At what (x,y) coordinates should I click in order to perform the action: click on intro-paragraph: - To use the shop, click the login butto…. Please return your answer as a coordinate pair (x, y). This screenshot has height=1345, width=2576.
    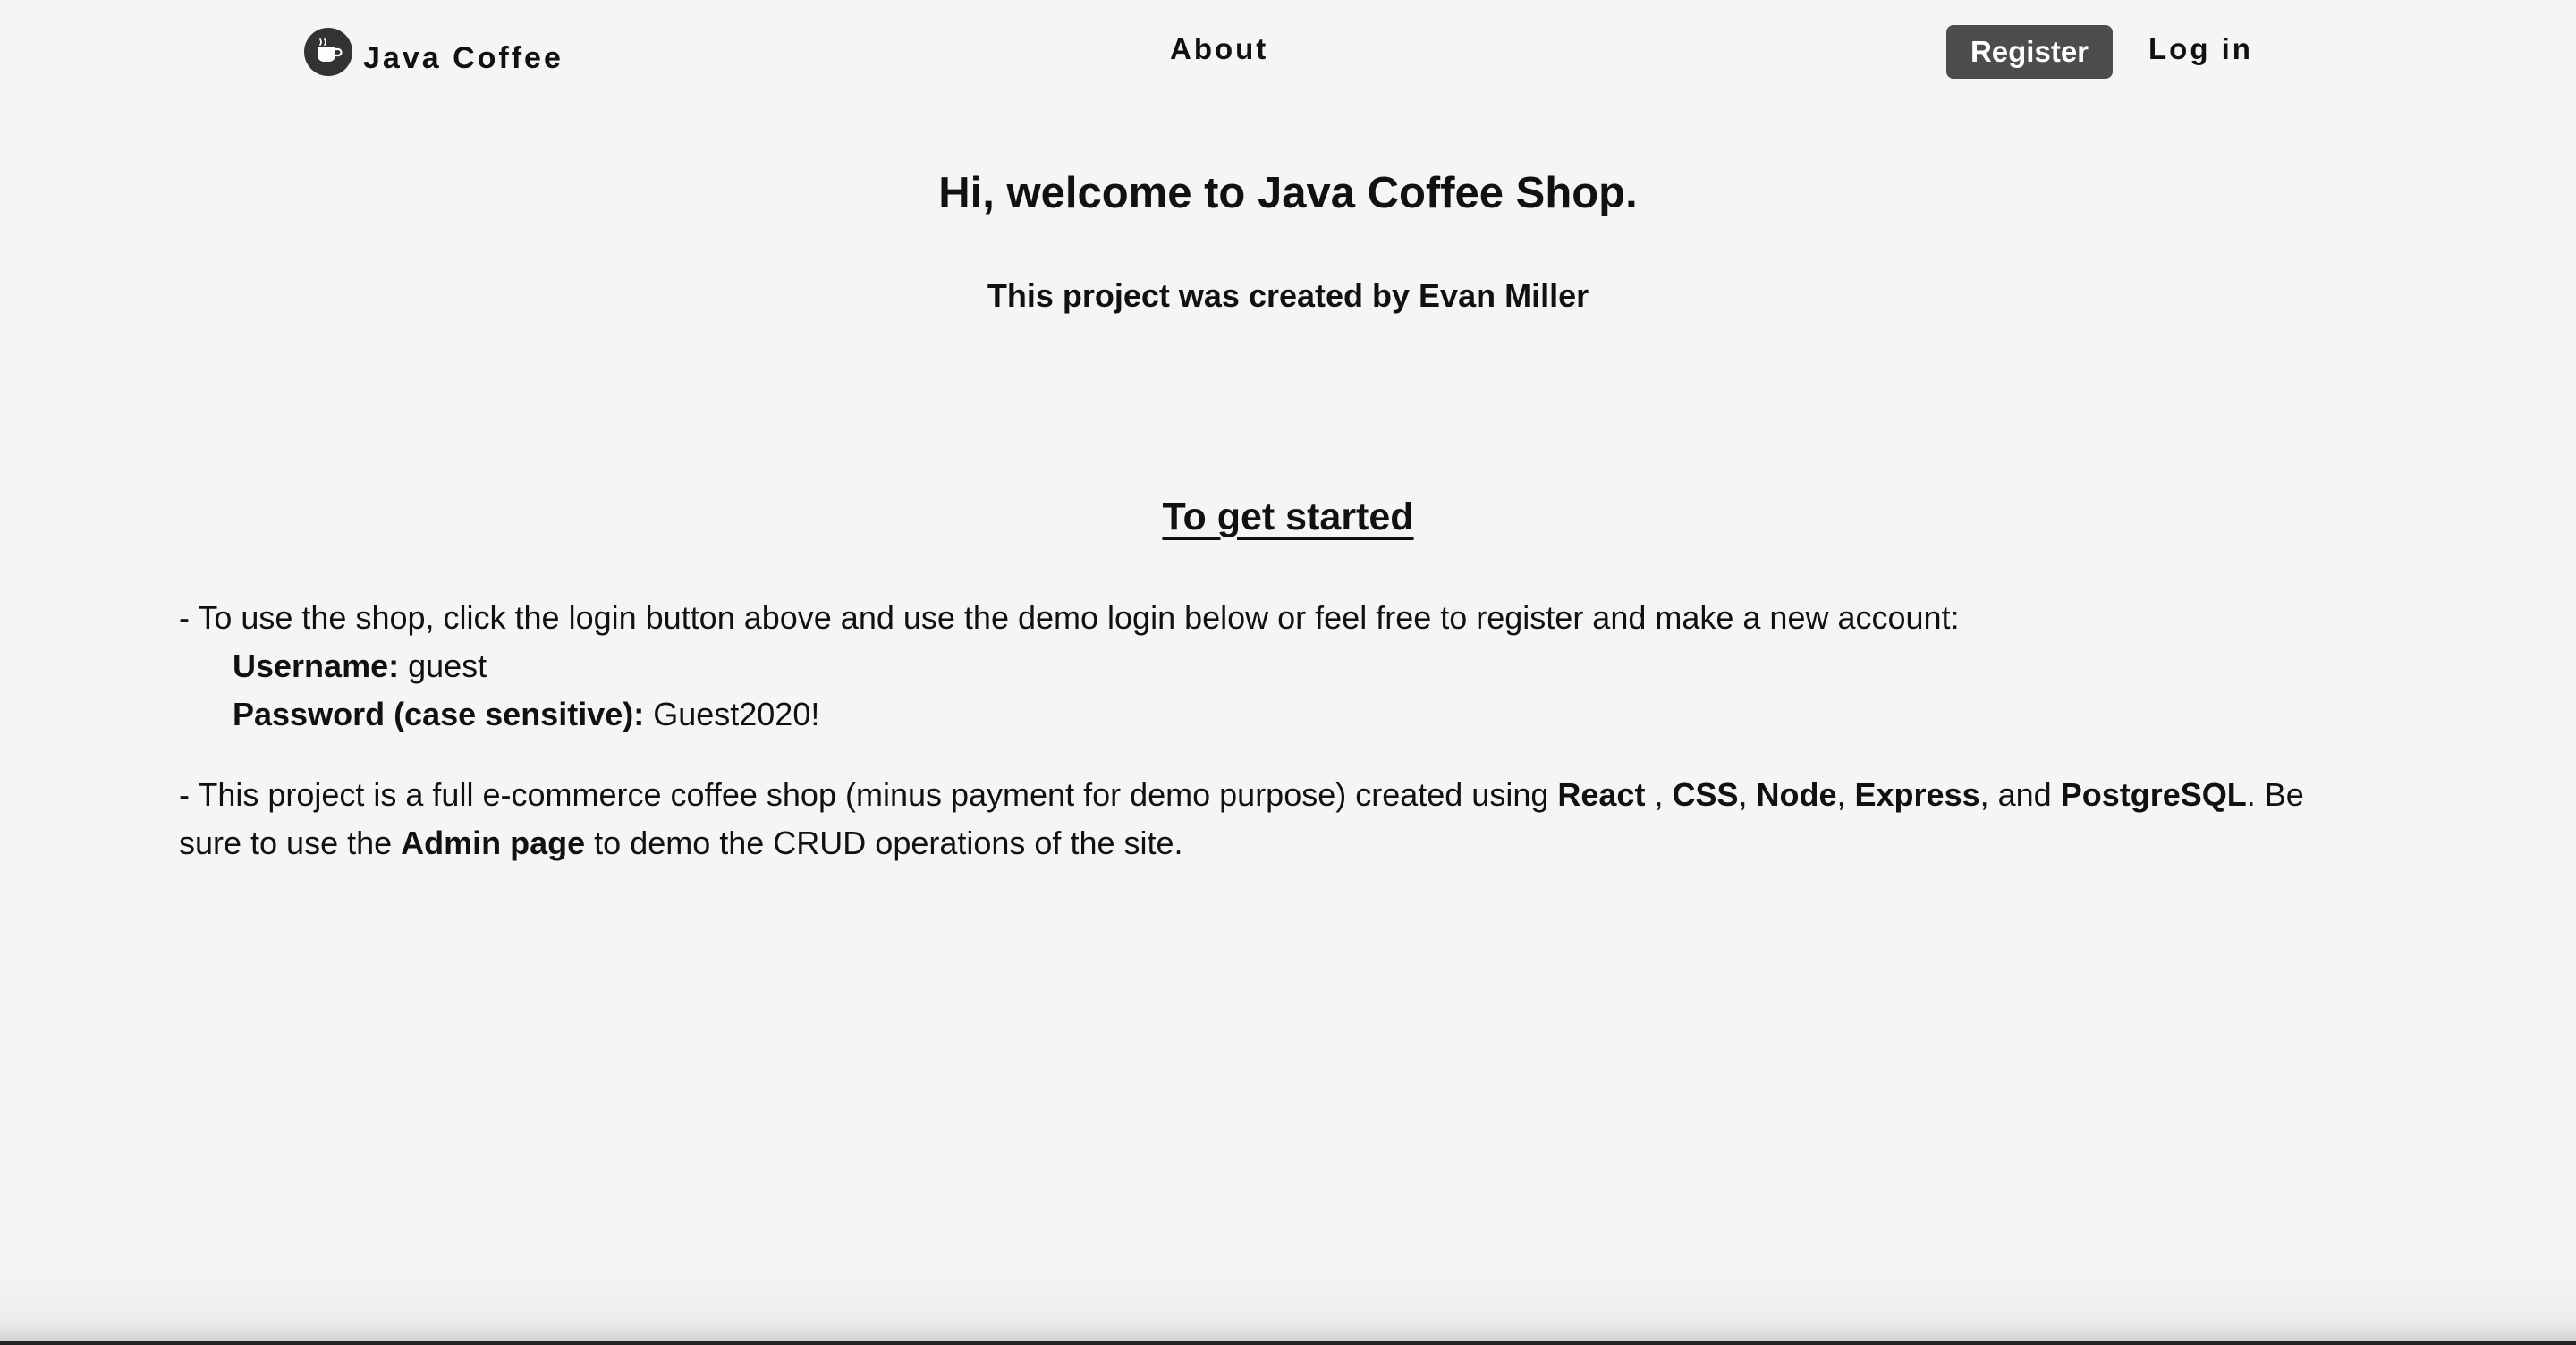
    Looking at the image, I should click on (1270, 666).